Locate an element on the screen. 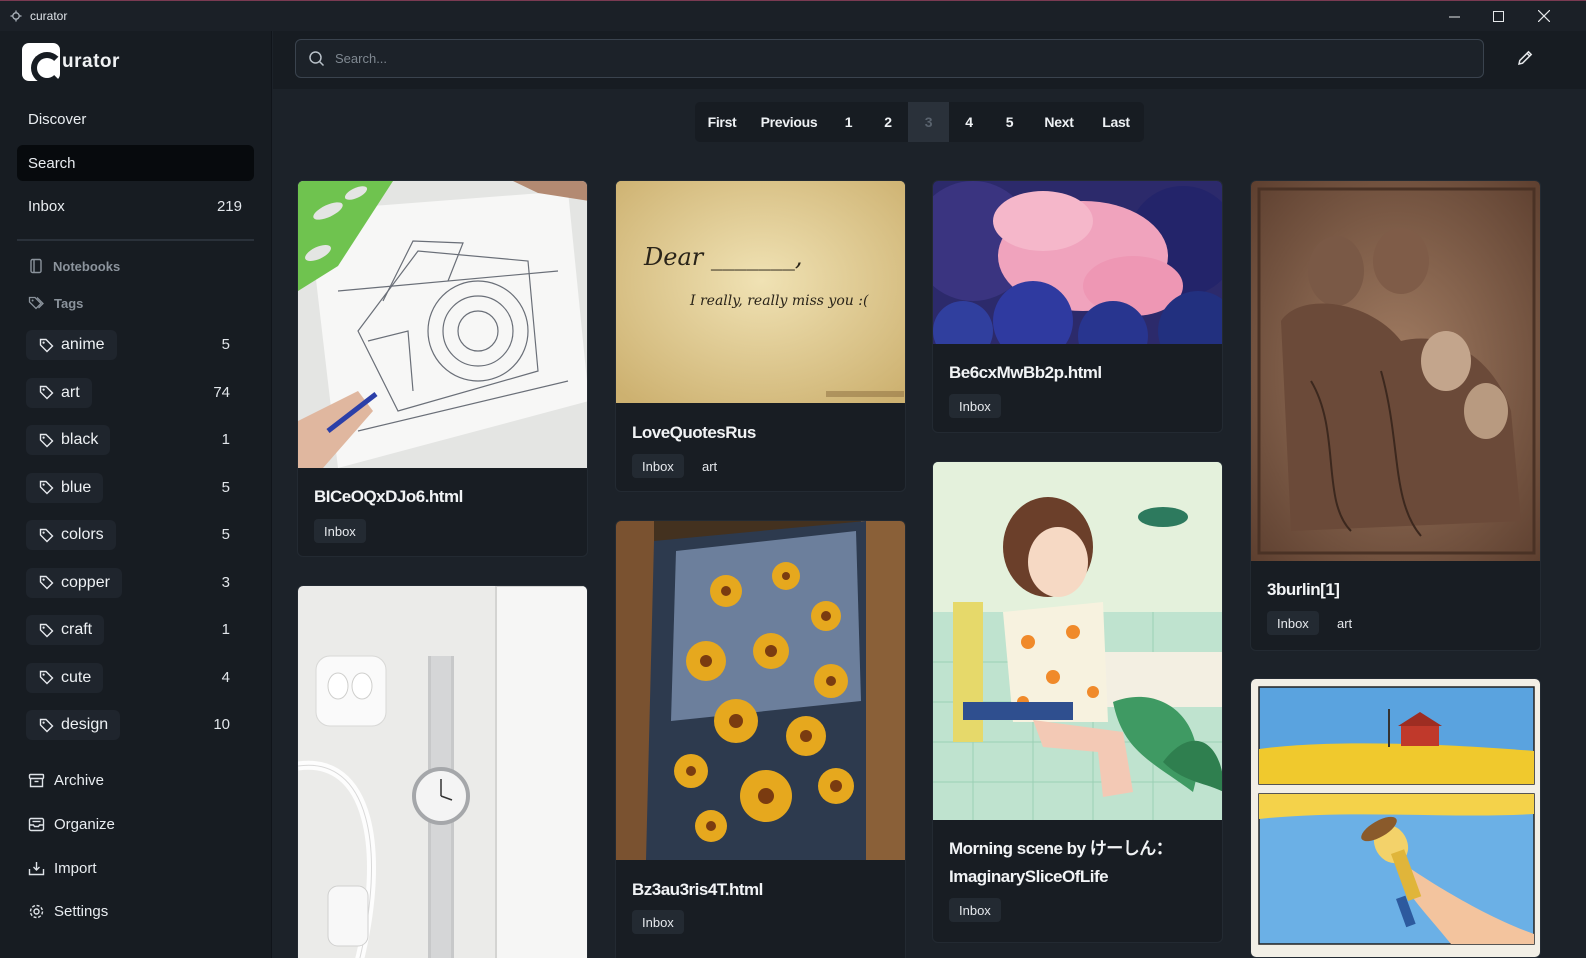  tag-row-anime: anime 5 is located at coordinates (136, 345).